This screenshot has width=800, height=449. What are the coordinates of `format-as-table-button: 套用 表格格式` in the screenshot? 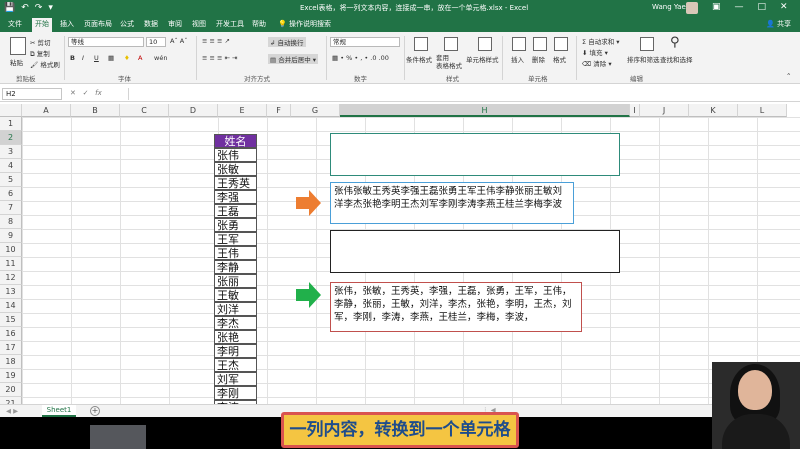 It's located at (449, 62).